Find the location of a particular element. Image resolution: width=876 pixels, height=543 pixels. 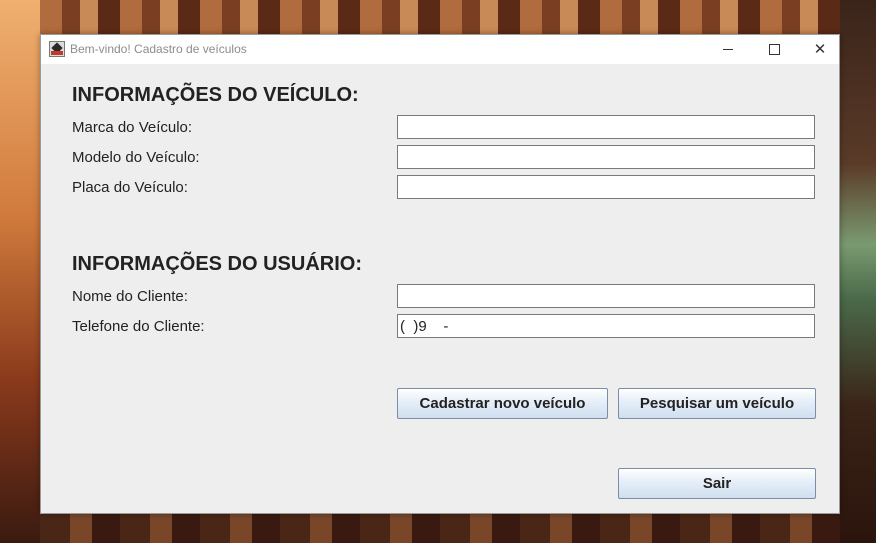

minimize-icon is located at coordinates (728, 49).